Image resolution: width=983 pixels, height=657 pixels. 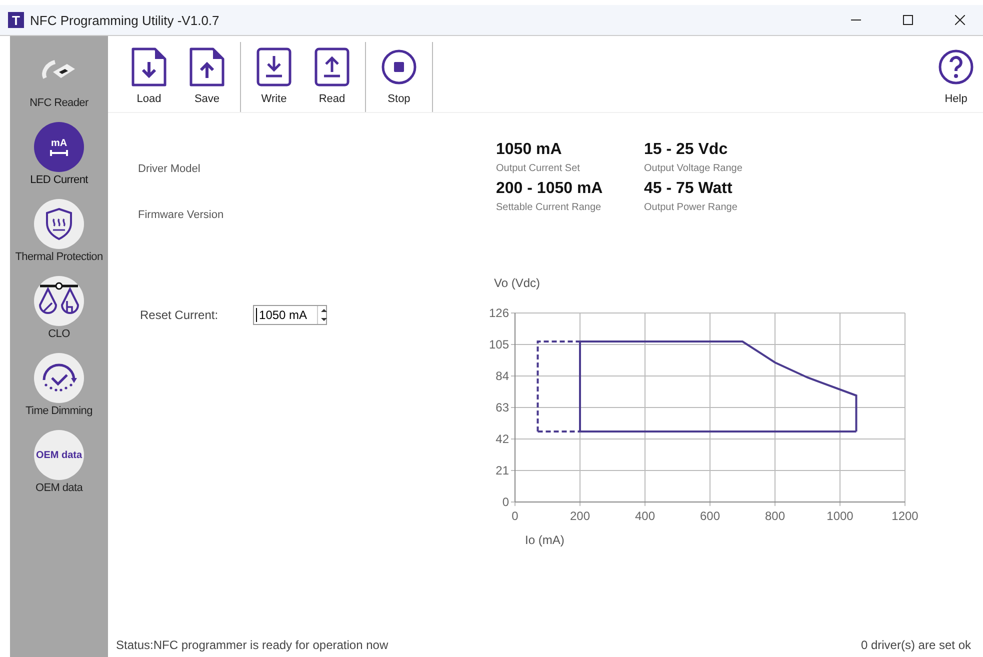 I want to click on spec-value: 200 - 1050 mA, so click(x=550, y=189).